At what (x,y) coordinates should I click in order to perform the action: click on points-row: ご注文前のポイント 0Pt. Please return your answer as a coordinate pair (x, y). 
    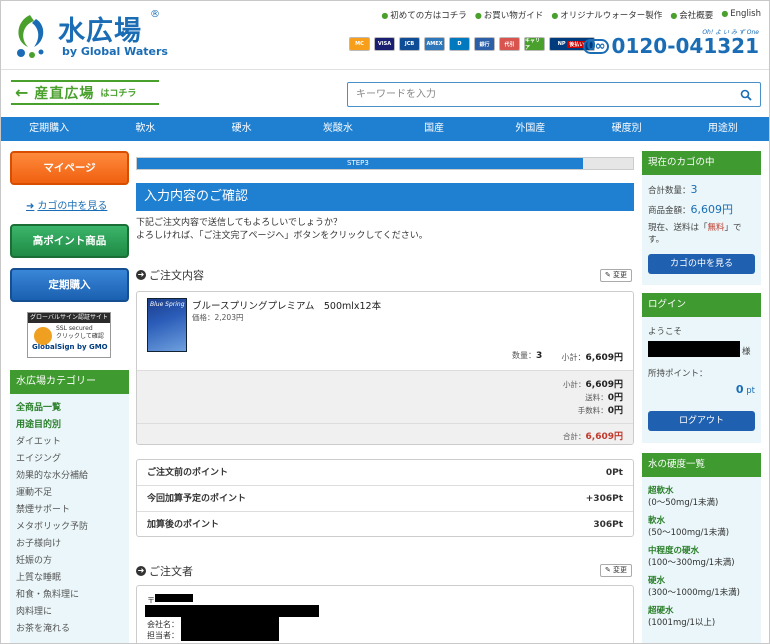
    Looking at the image, I should click on (385, 473).